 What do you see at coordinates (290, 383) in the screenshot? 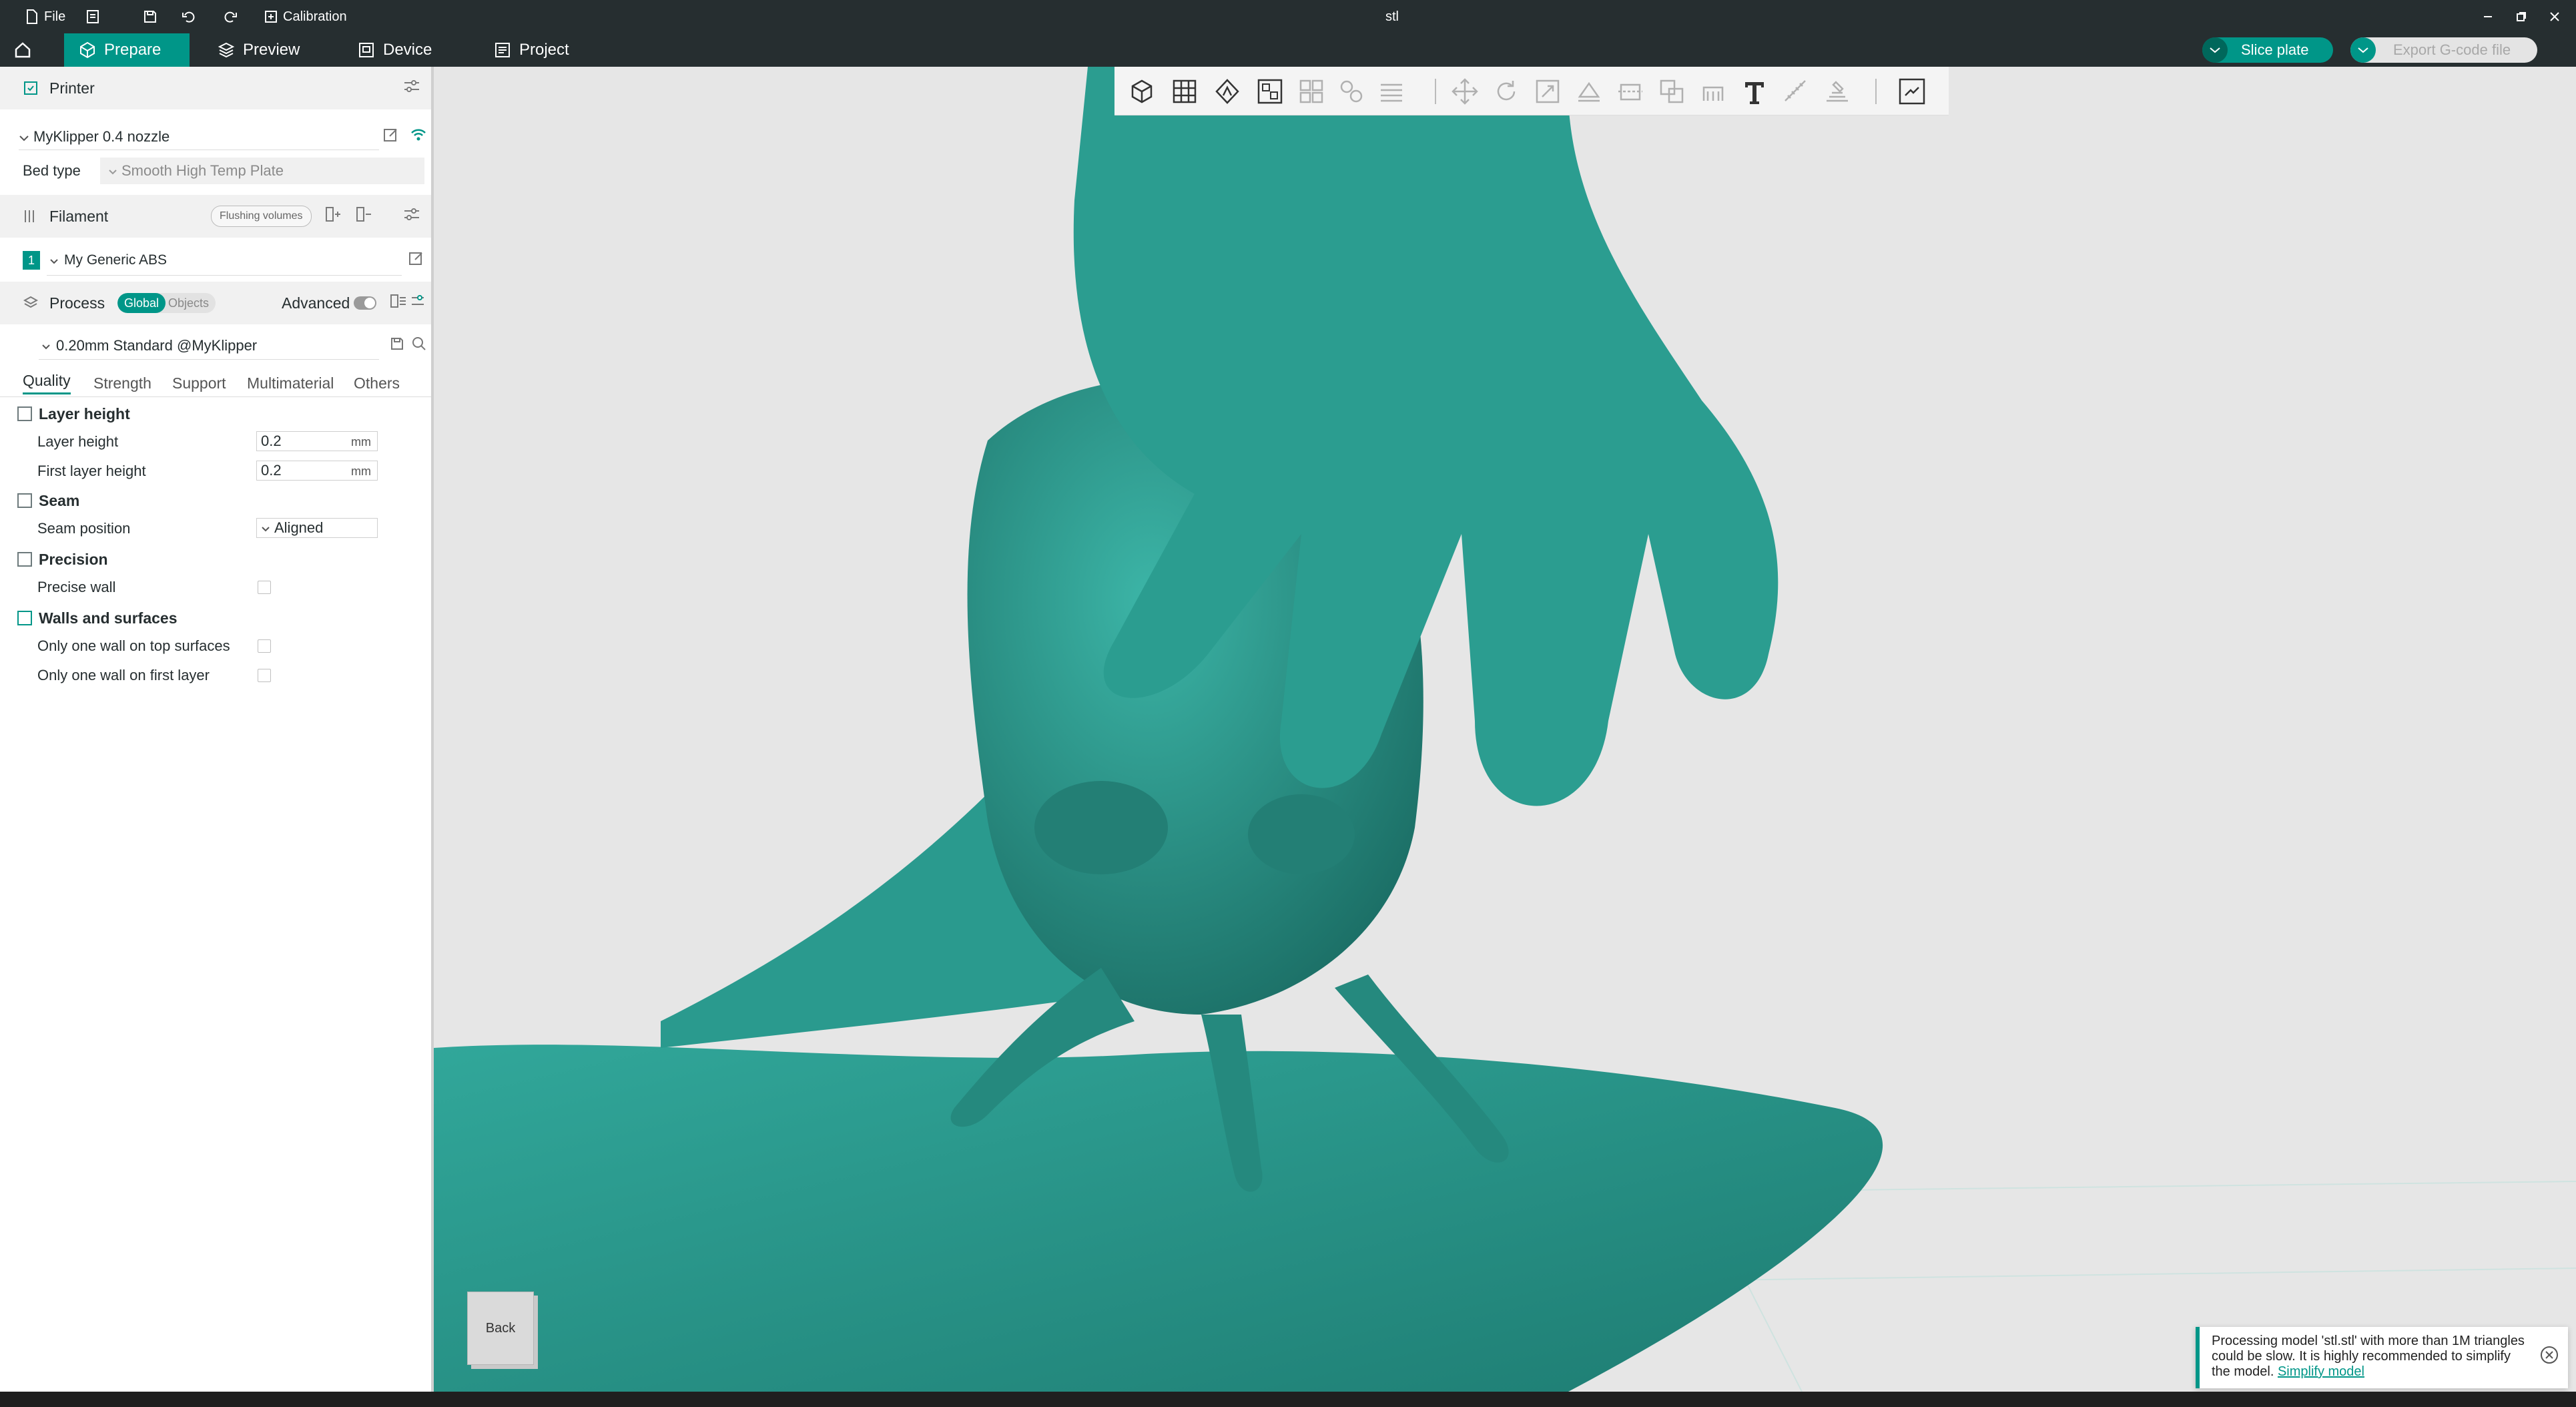
I see `tab-multimaterial: Multimaterial` at bounding box center [290, 383].